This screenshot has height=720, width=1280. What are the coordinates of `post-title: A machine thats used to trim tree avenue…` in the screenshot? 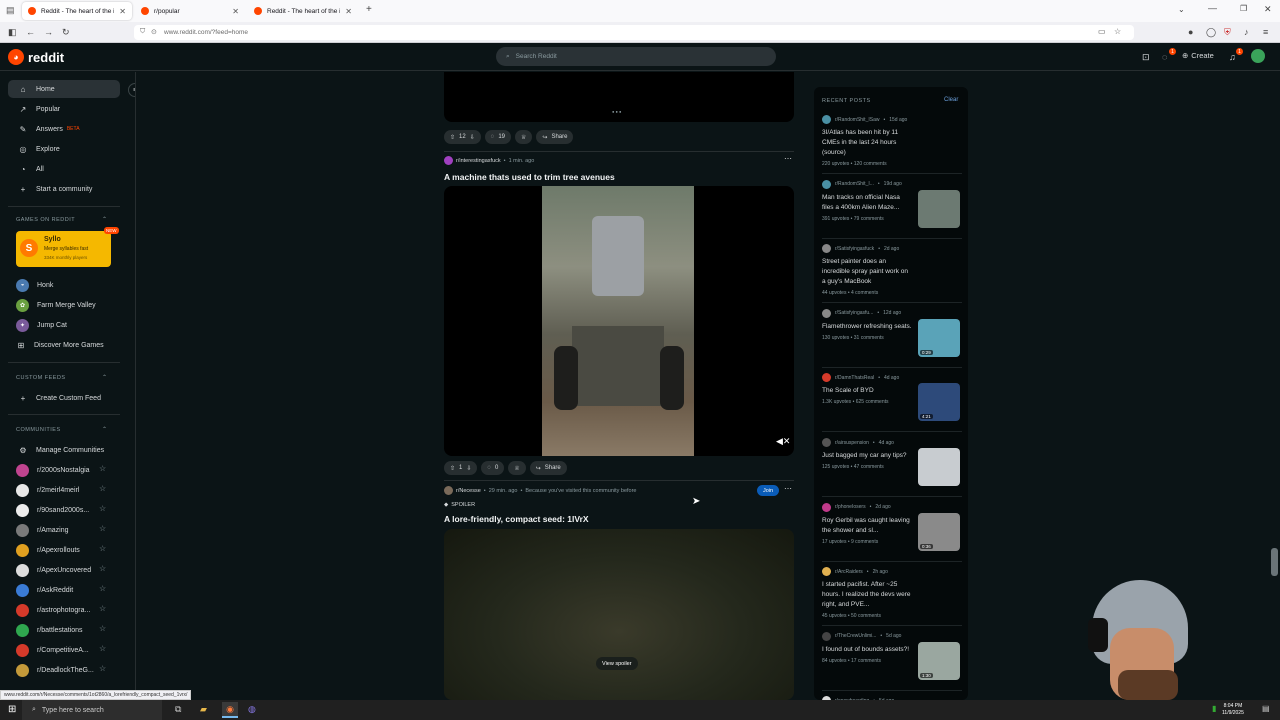 It's located at (529, 177).